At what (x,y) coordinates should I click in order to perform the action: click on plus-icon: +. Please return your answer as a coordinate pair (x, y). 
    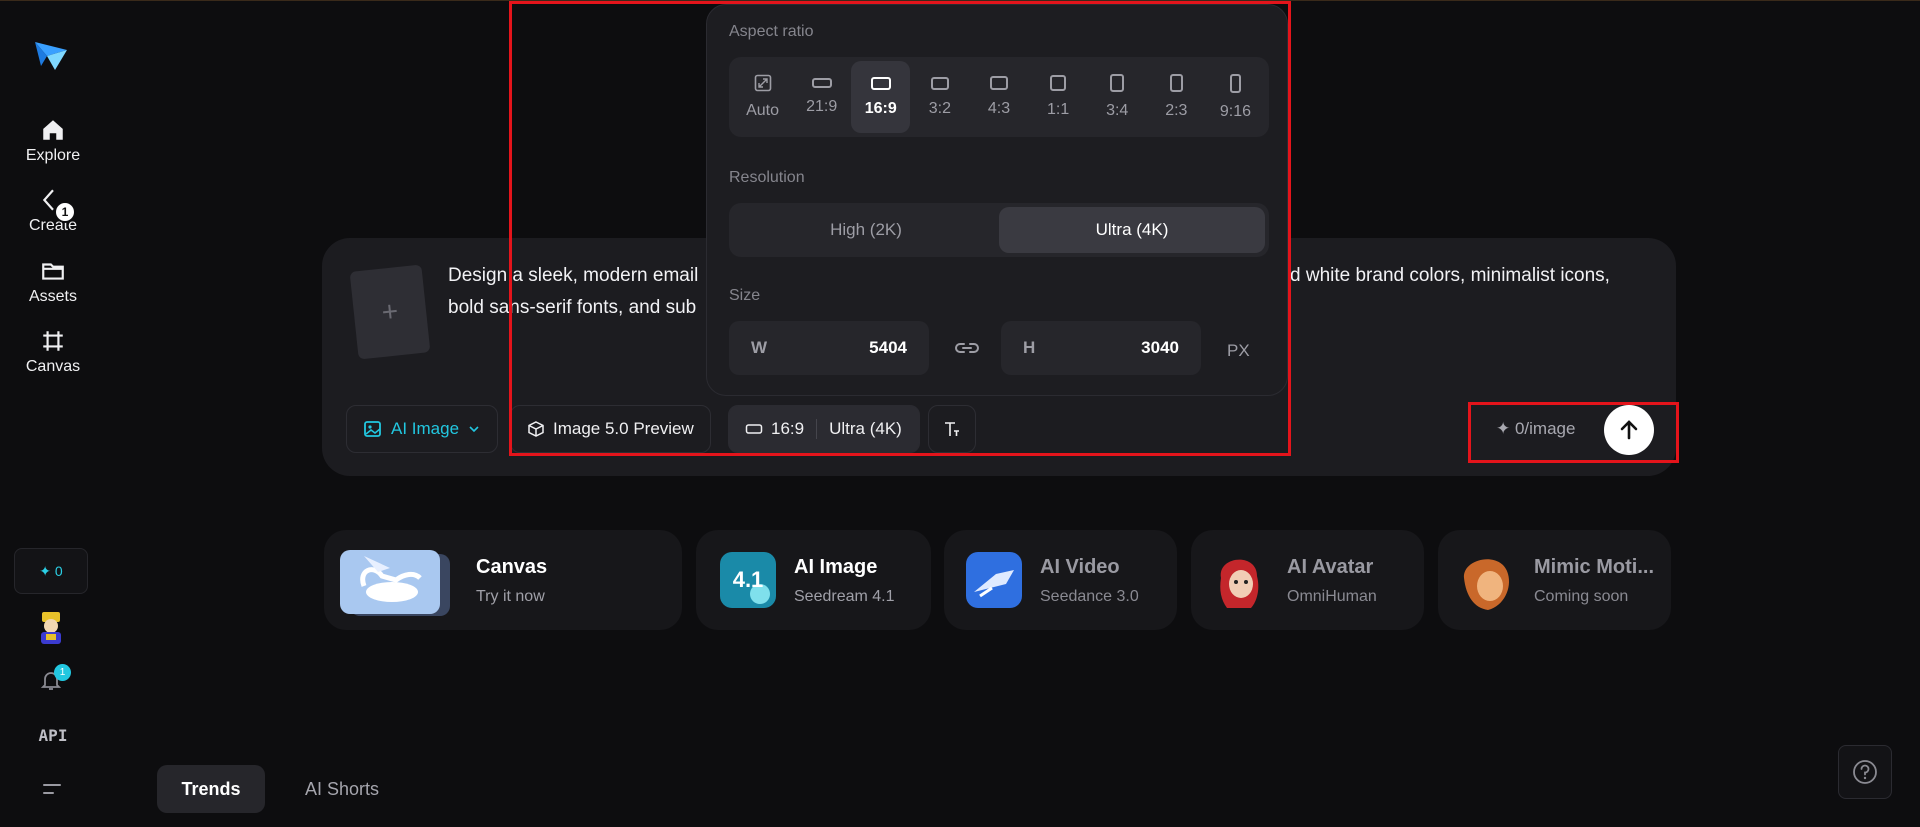
    Looking at the image, I should click on (390, 311).